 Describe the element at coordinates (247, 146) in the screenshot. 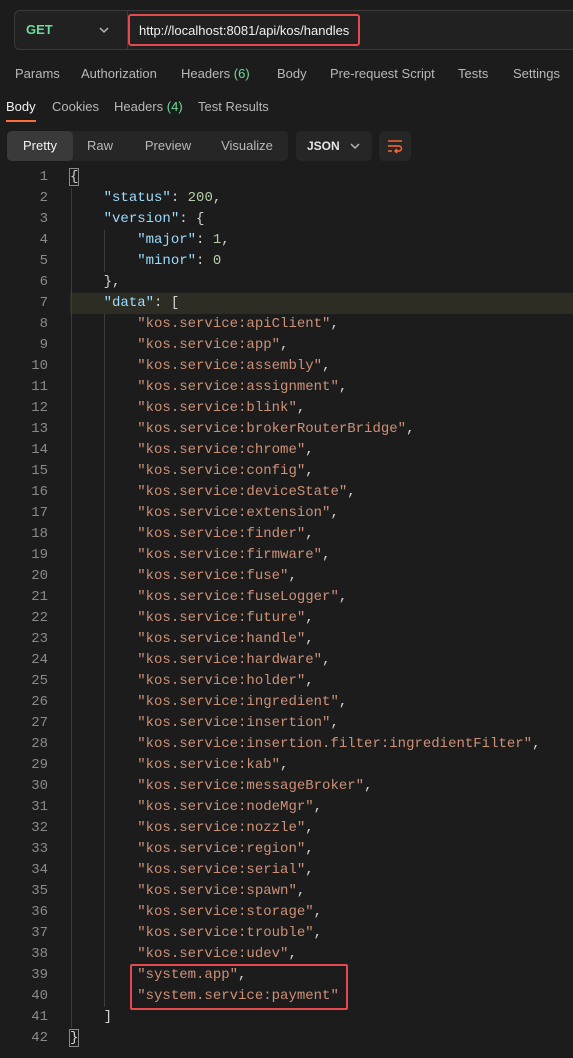

I see `view-visualize-button: Visualize` at that location.